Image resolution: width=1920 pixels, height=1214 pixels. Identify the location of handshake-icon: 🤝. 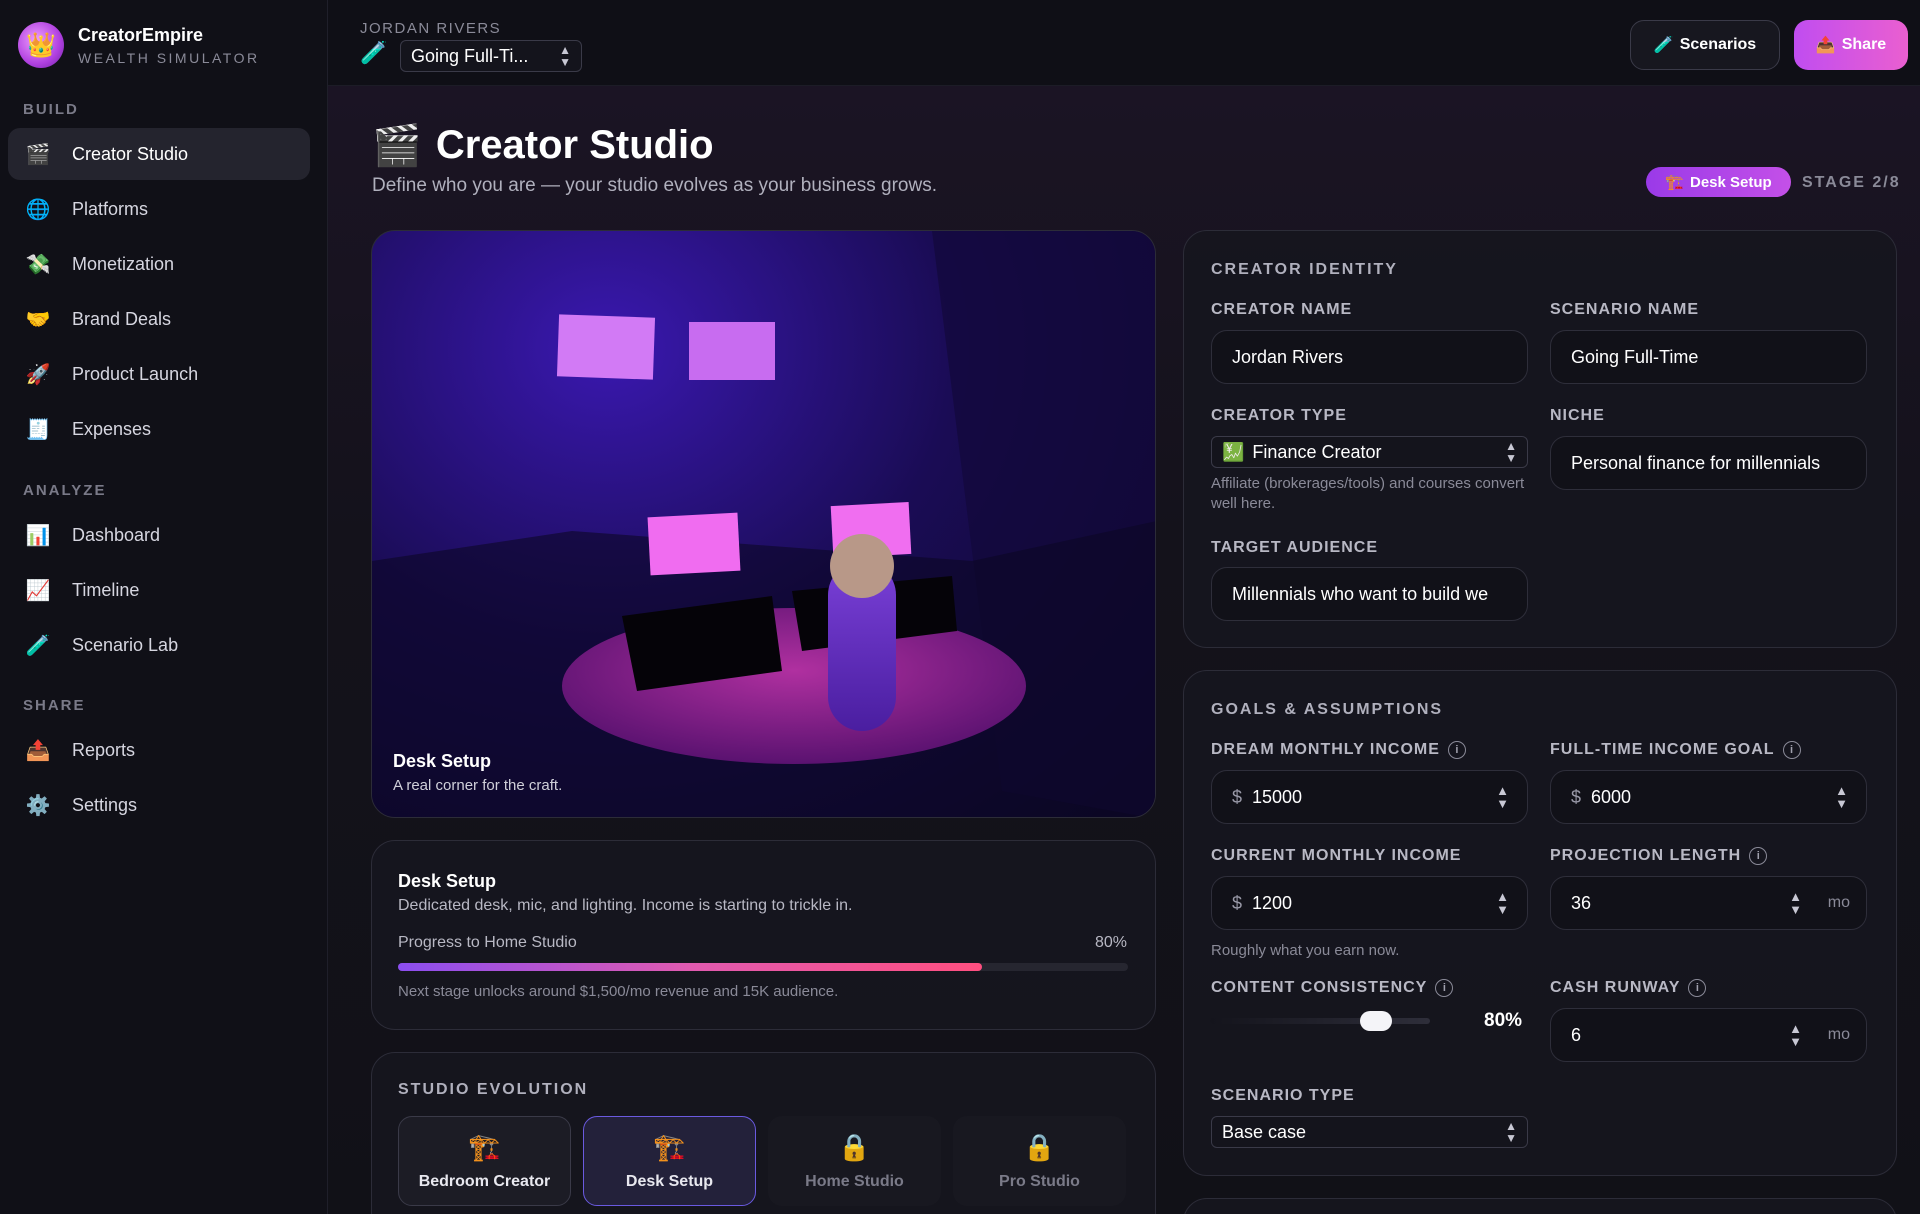
(38, 319).